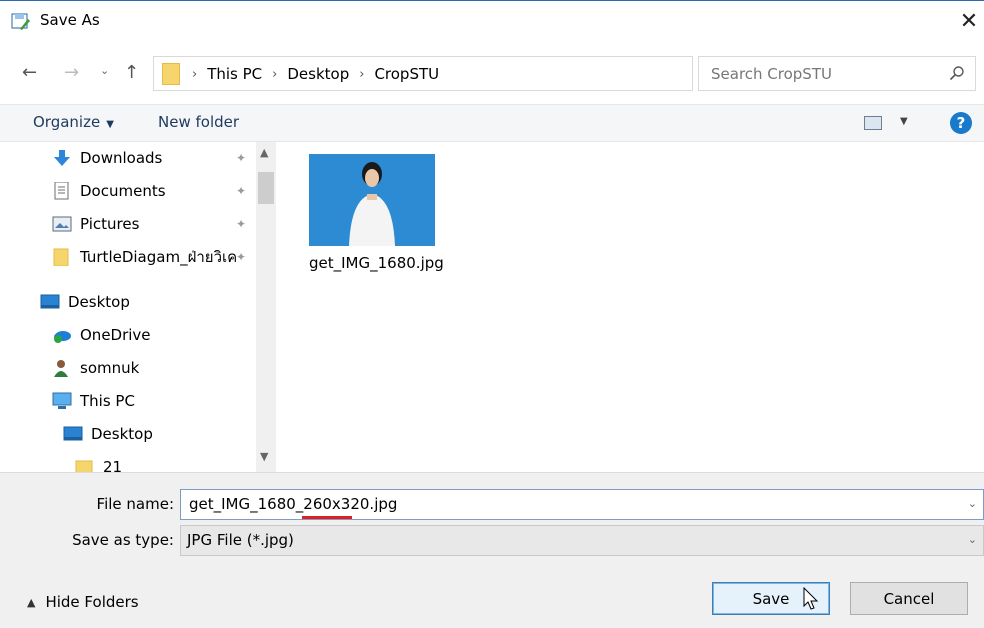 Image resolution: width=984 pixels, height=628 pixels. I want to click on documents-icon, so click(61, 191).